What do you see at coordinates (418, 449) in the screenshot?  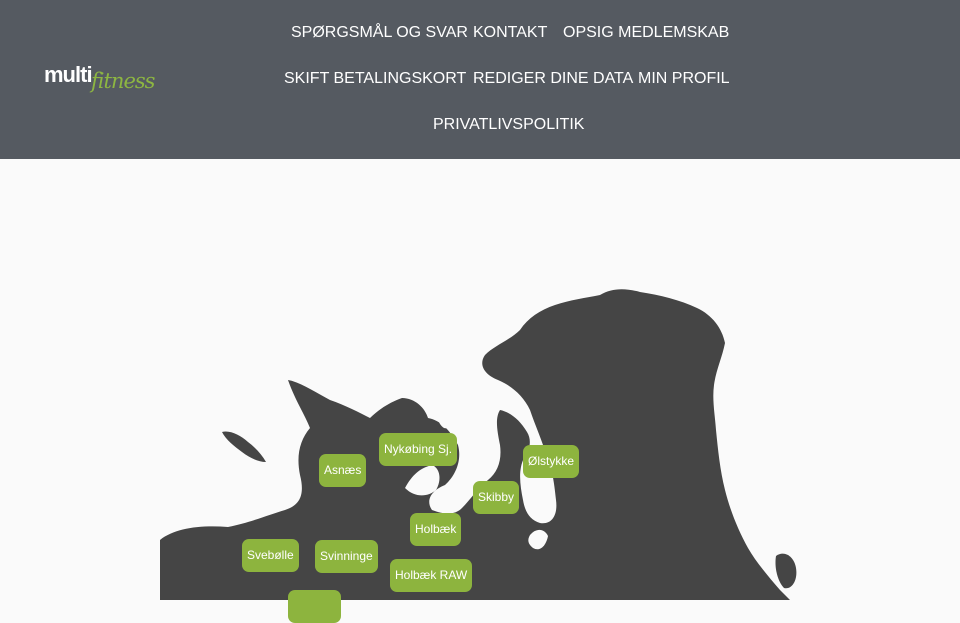 I see `map-pin-nykobing: Nykøbing Sj.` at bounding box center [418, 449].